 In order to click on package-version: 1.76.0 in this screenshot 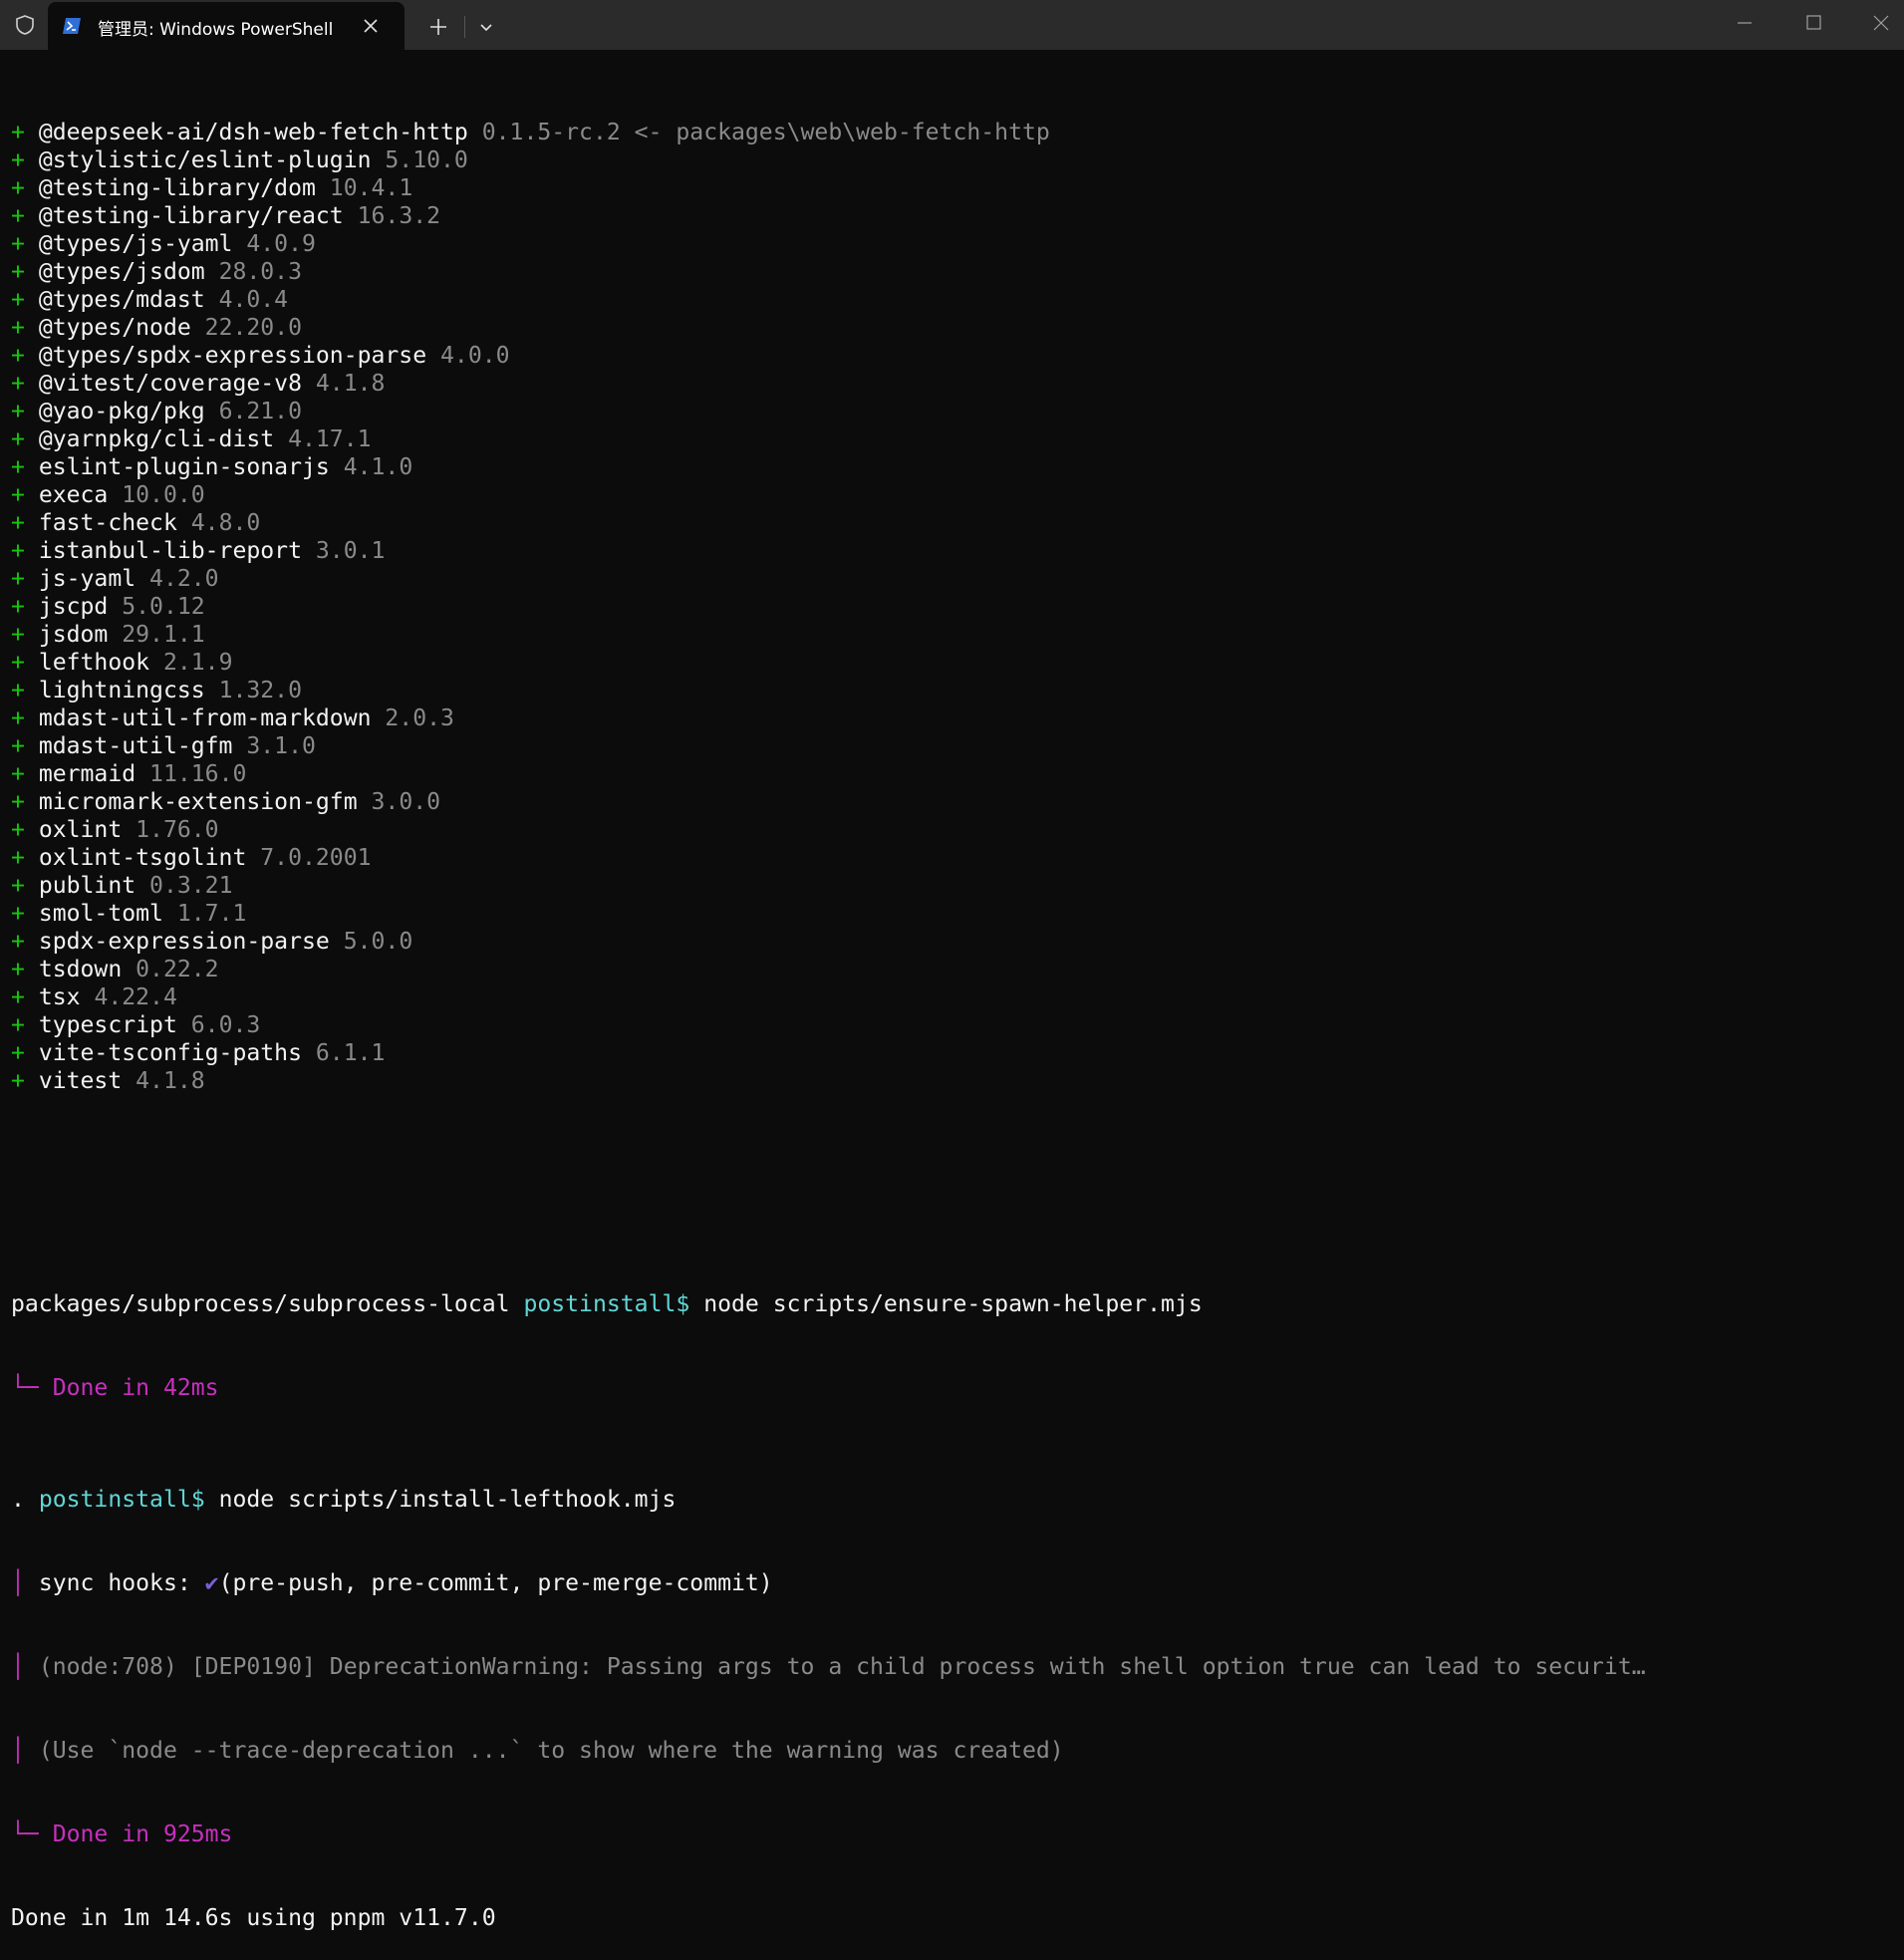, I will do `click(177, 830)`.